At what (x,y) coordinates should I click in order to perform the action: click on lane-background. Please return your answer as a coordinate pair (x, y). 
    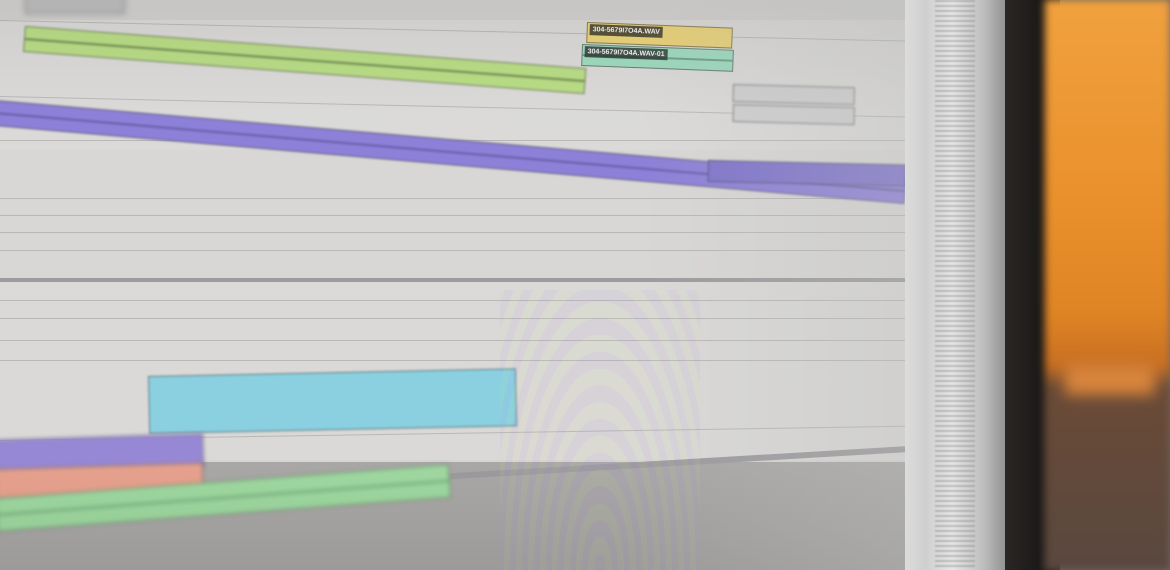
    Looking at the image, I should click on (457, 10).